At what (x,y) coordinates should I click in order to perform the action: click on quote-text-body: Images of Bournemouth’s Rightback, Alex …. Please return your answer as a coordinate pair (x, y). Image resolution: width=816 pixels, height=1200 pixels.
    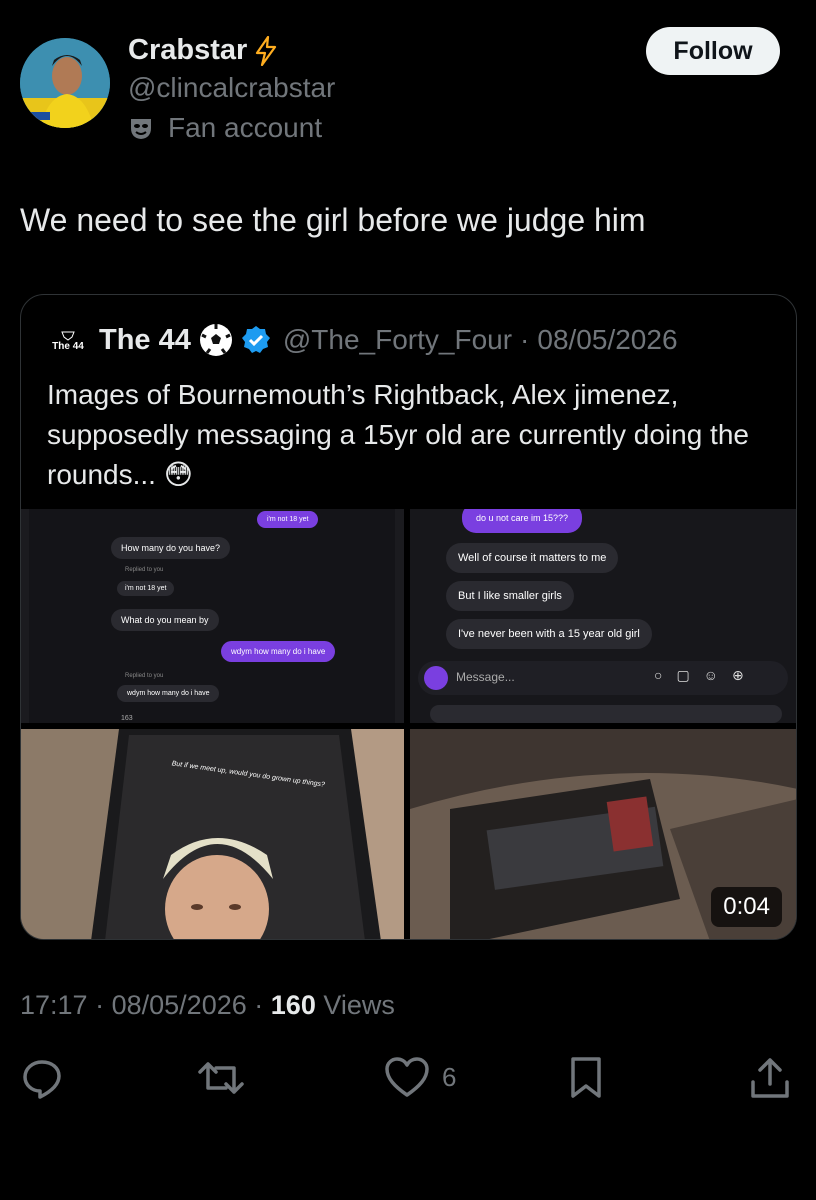
    Looking at the image, I should click on (398, 434).